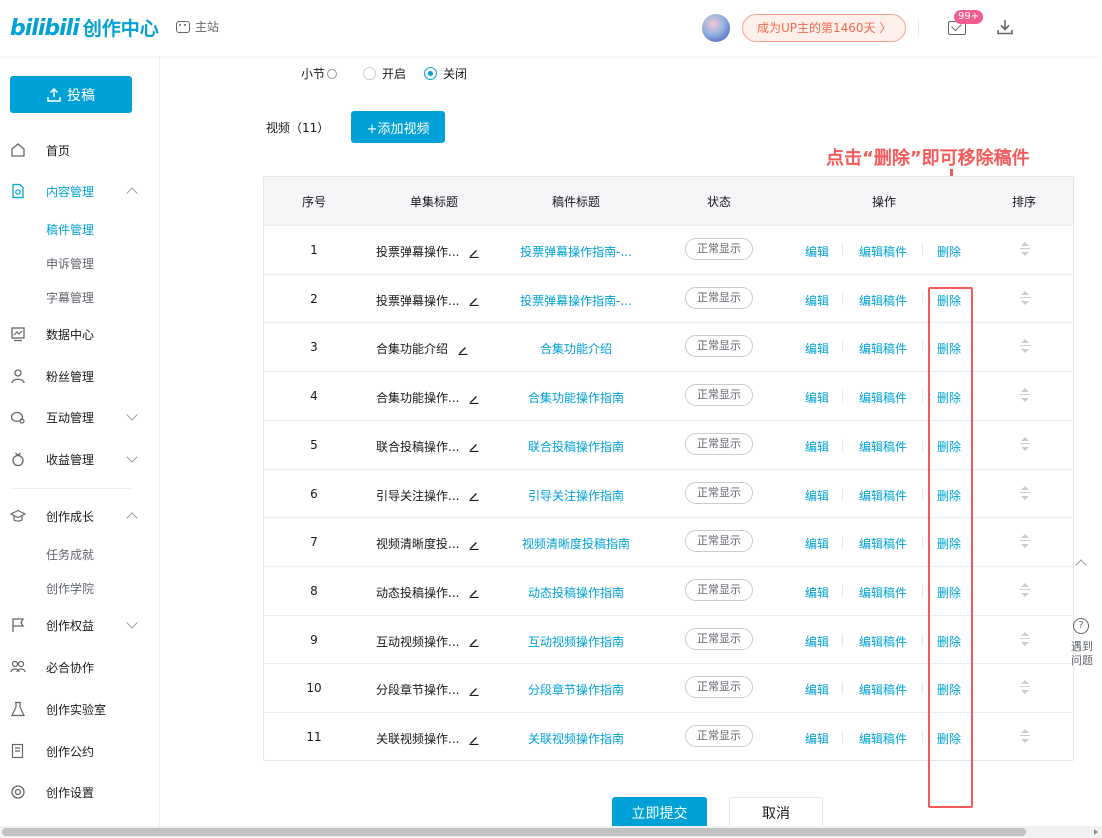 This screenshot has width=1102, height=838. I want to click on sidebar-sub-manuscripts: 稿件管理, so click(70, 229).